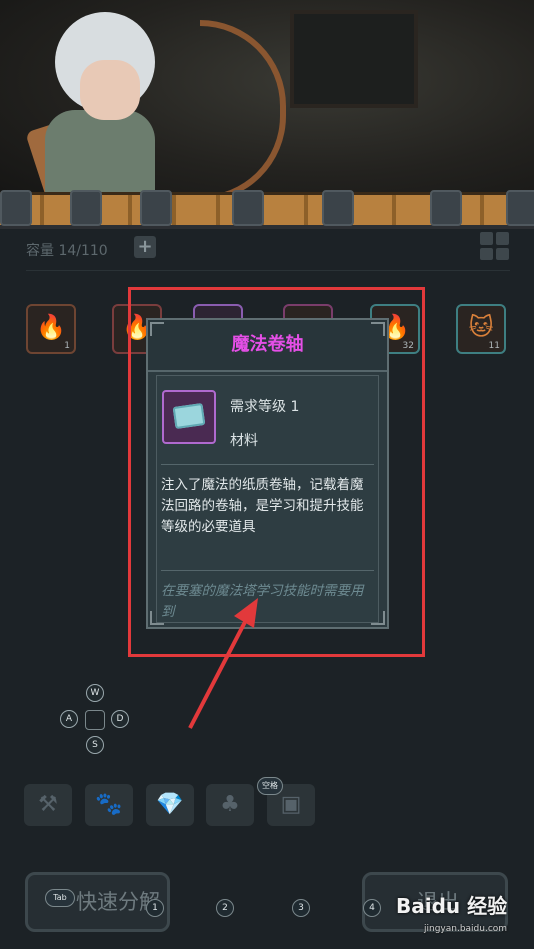 The height and width of the screenshot is (949, 534). What do you see at coordinates (372, 908) in the screenshot?
I see `hotkey-4: 4` at bounding box center [372, 908].